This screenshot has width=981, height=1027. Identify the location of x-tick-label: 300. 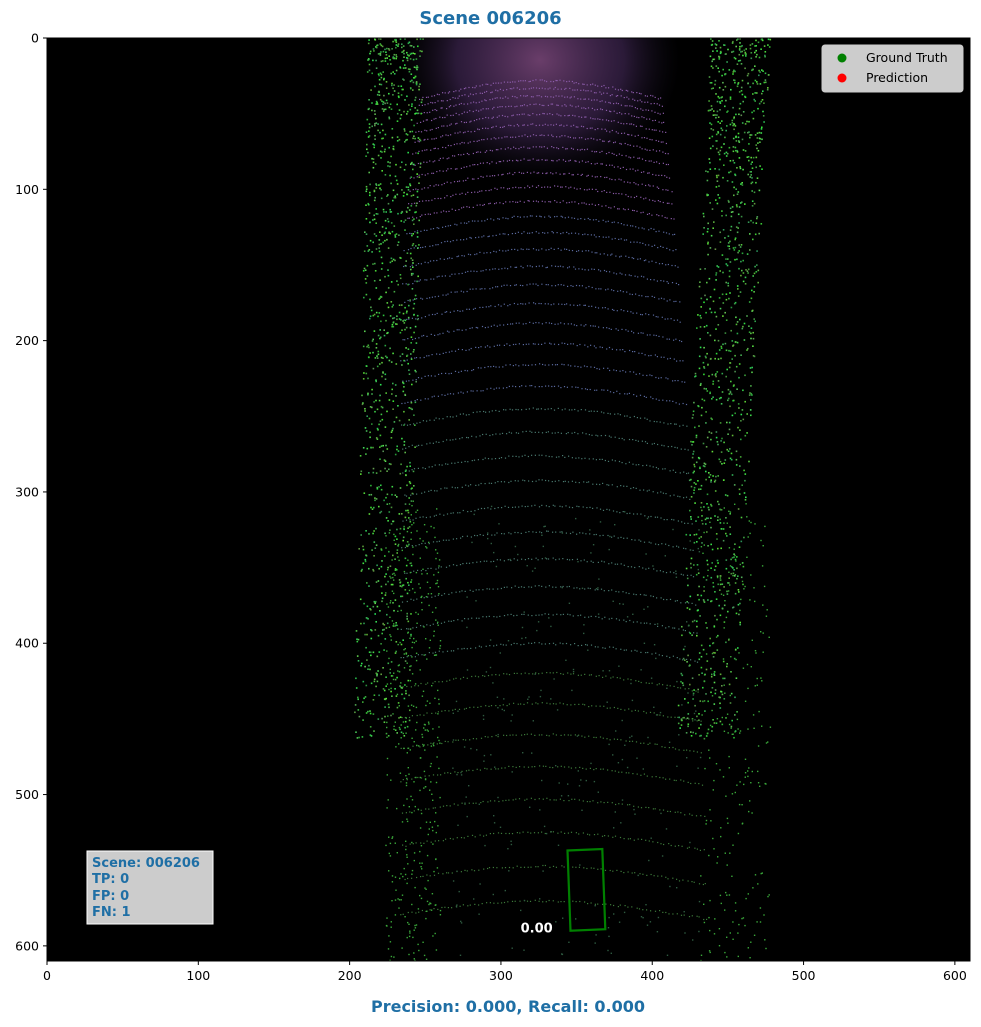
(501, 975).